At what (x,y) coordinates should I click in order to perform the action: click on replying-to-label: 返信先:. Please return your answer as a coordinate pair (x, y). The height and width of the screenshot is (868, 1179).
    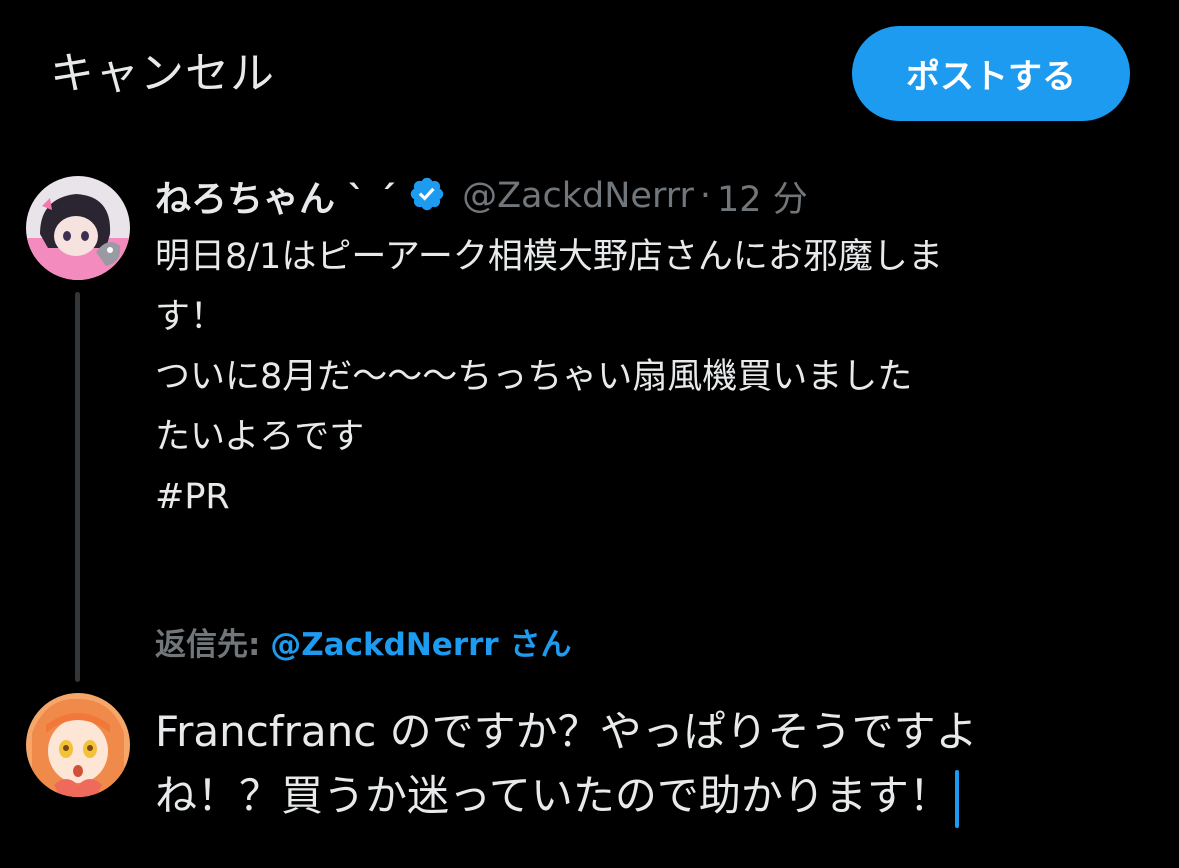
    Looking at the image, I should click on (208, 645).